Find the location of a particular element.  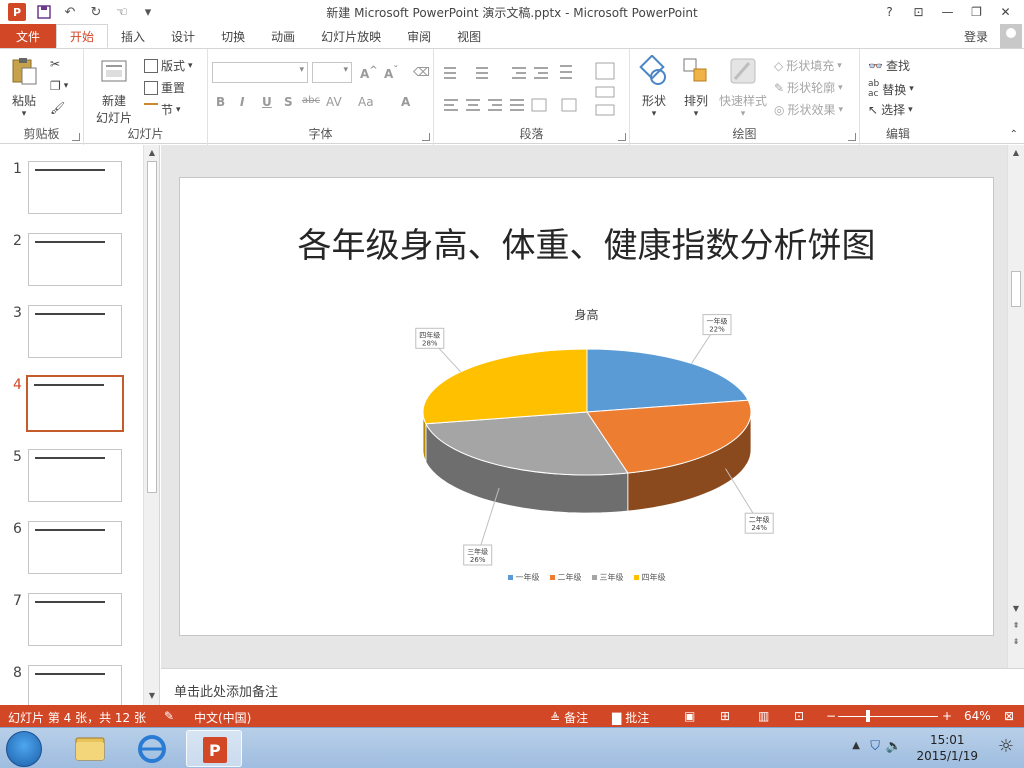

thumbnail-row: 6 is located at coordinates (72, 551).